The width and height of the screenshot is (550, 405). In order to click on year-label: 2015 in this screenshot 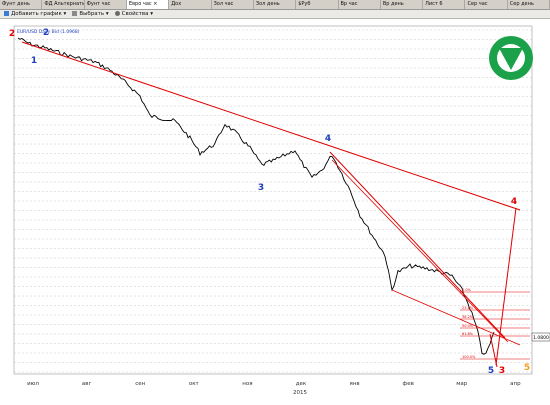, I will do `click(300, 393)`.